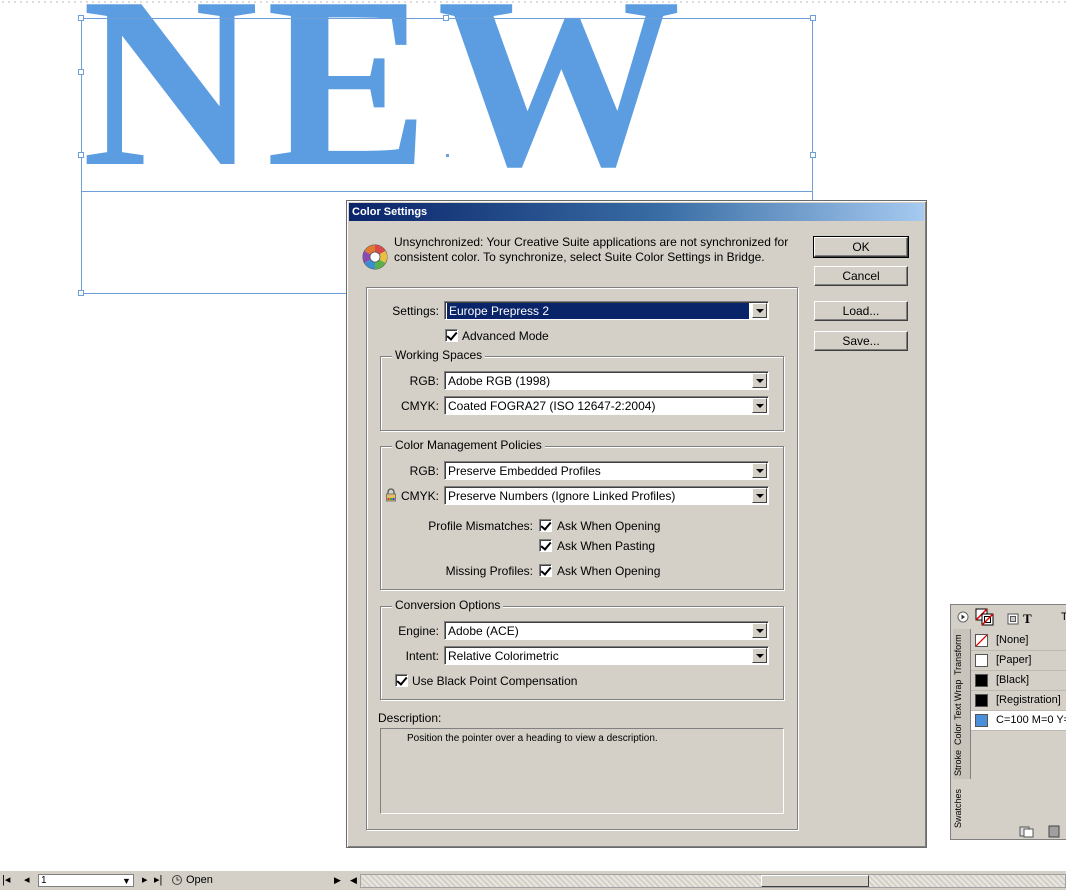  I want to click on policies-title: Color Management Policies, so click(468, 445).